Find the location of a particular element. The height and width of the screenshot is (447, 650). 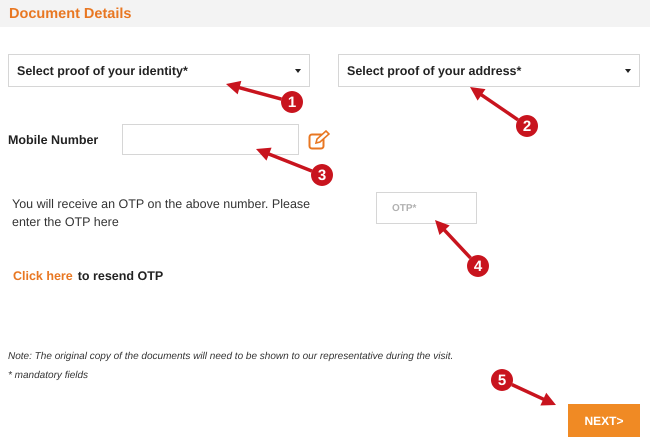

dropdown: Select proof of your address* is located at coordinates (489, 70).